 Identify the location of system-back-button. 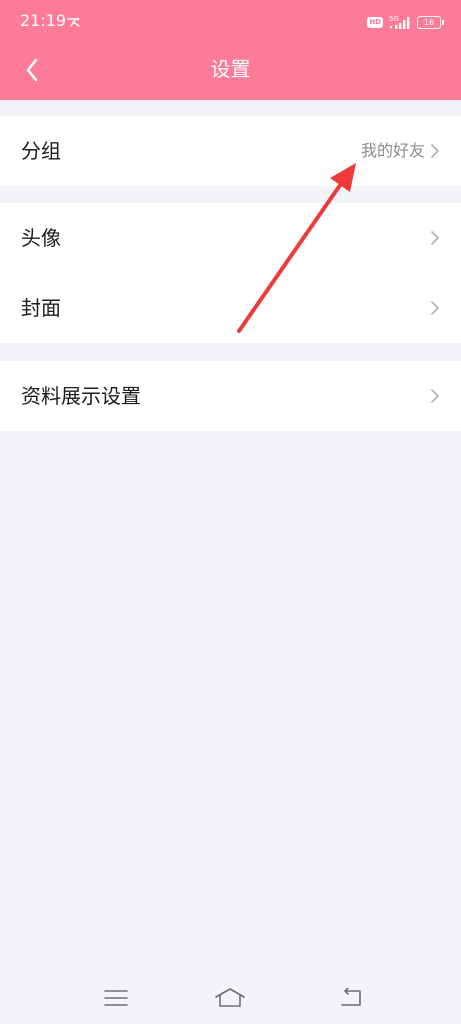
(352, 998).